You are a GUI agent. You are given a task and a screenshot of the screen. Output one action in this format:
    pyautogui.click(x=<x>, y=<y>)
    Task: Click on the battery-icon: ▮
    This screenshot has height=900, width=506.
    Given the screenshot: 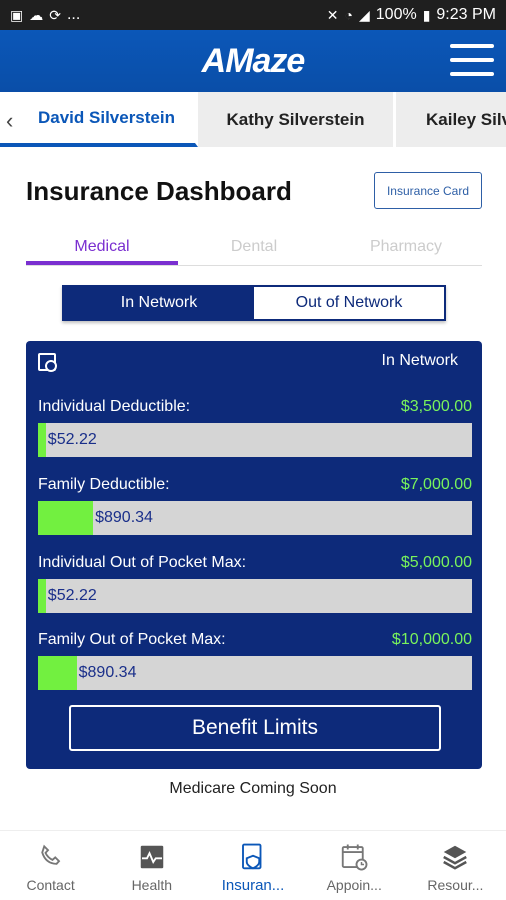 What is the action you would take?
    pyautogui.click(x=426, y=14)
    